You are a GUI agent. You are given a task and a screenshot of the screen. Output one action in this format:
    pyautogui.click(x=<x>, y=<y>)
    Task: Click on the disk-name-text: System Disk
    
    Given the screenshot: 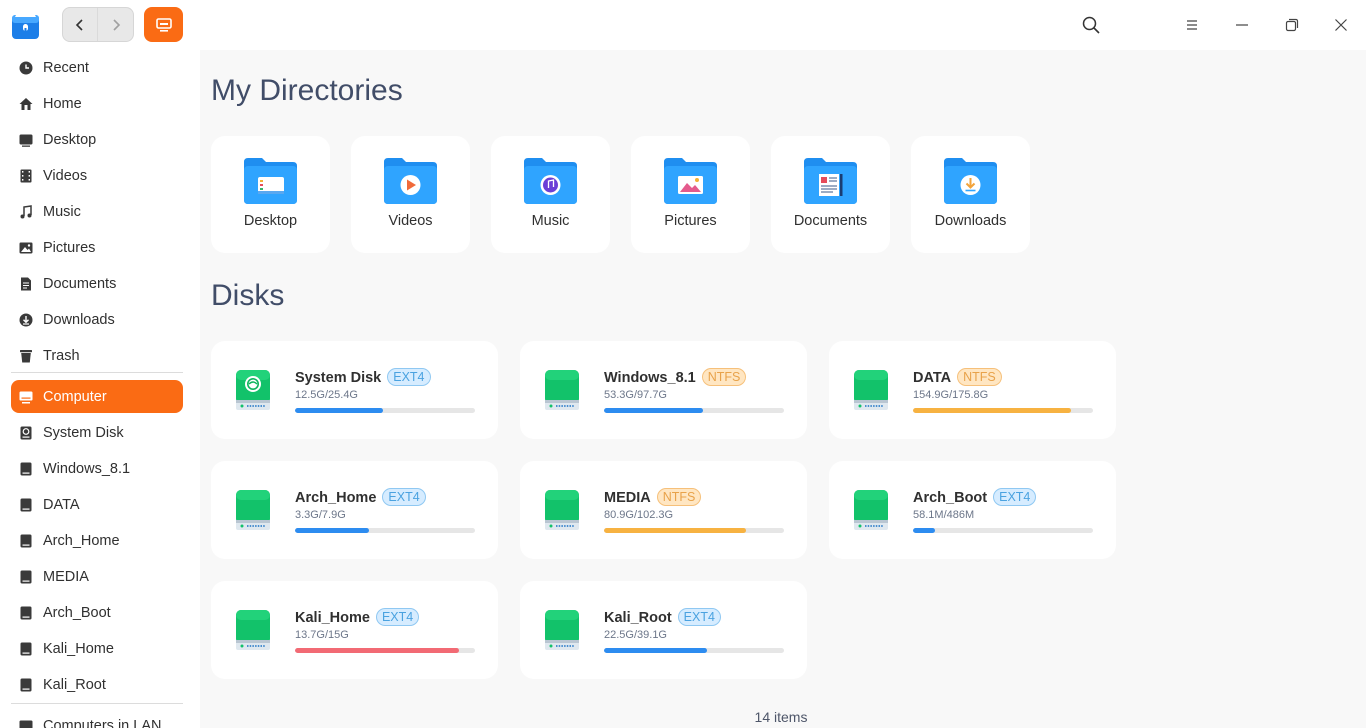 What is the action you would take?
    pyautogui.click(x=338, y=378)
    